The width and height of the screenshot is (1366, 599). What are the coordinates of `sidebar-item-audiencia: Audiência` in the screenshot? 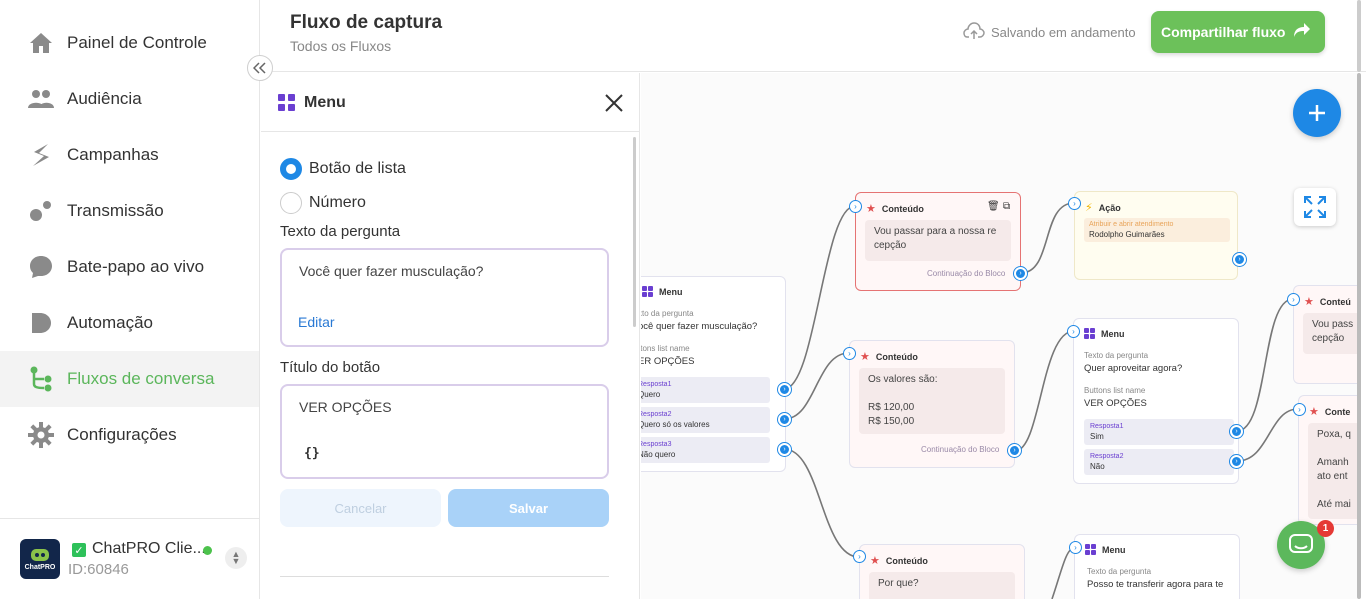 It's located at (129, 99).